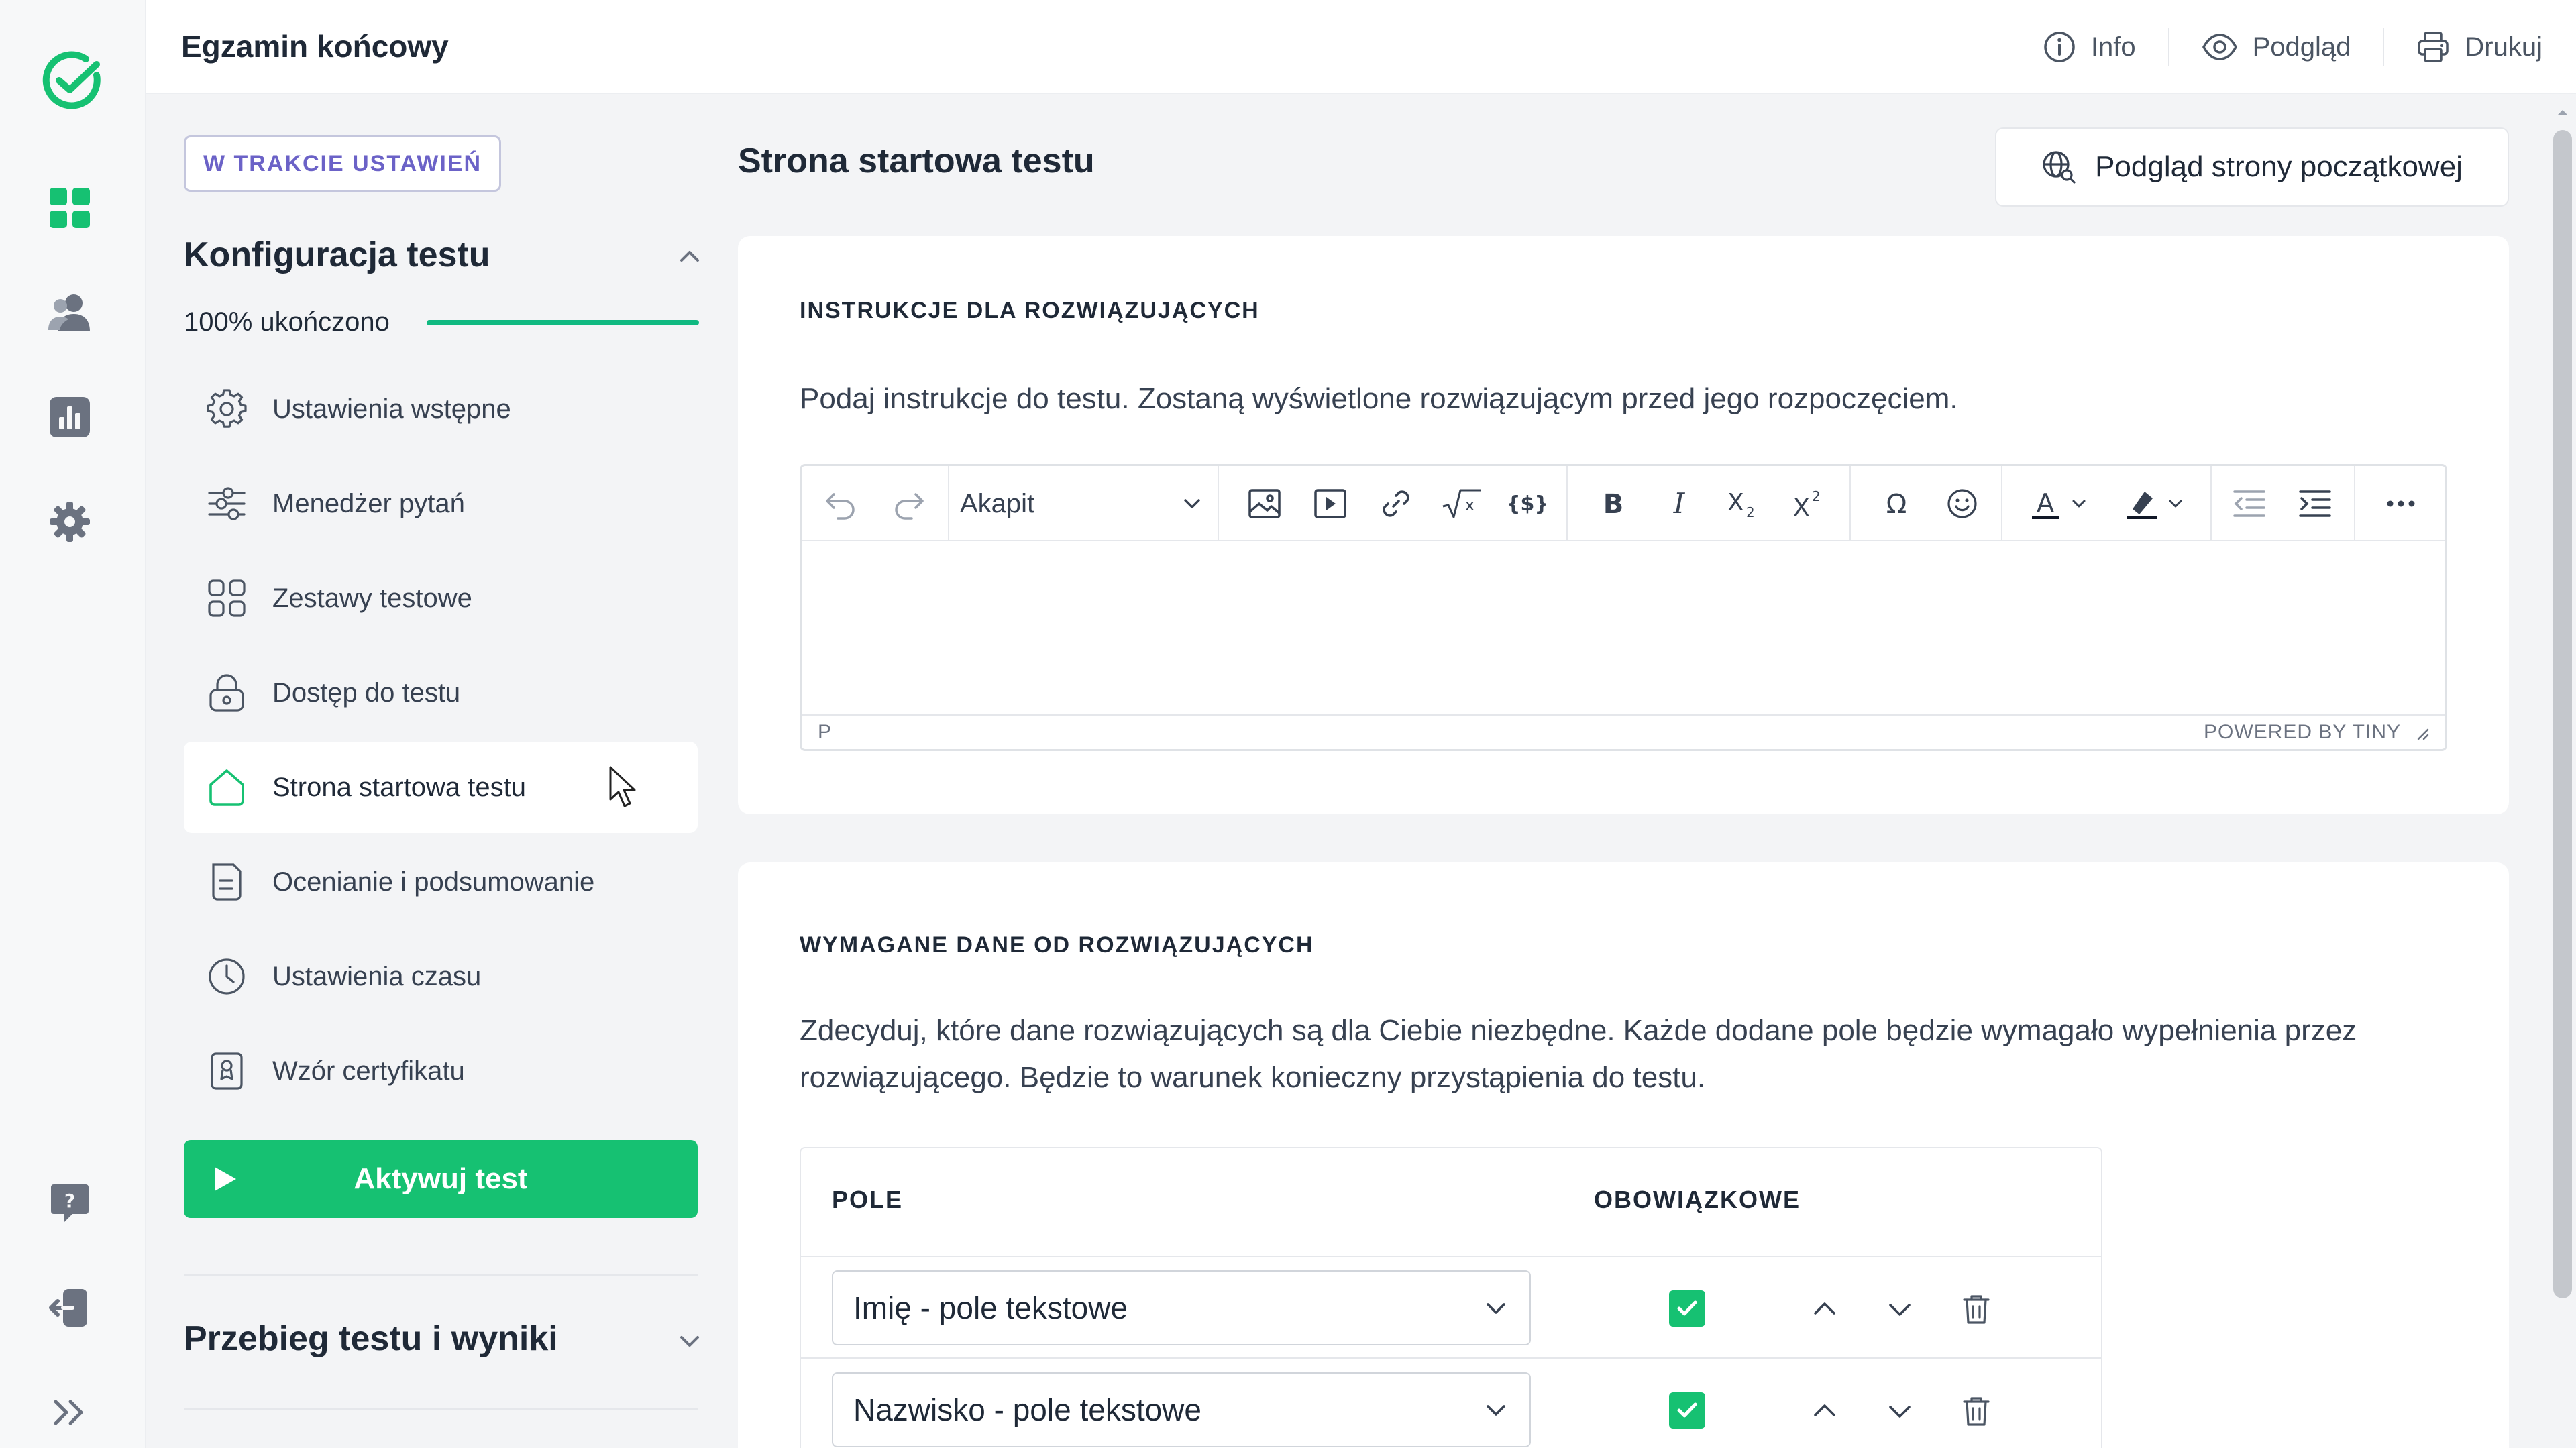 The width and height of the screenshot is (2576, 1448). I want to click on logout-icon, so click(70, 1308).